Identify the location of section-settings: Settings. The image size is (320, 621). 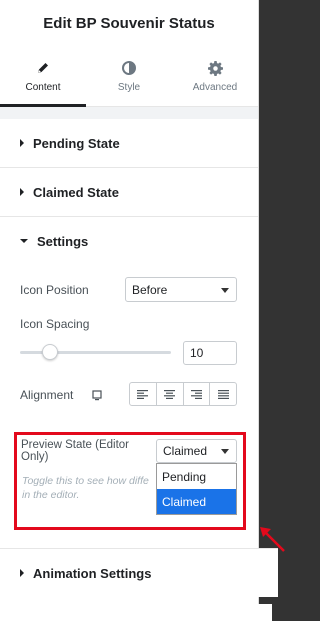
(129, 241).